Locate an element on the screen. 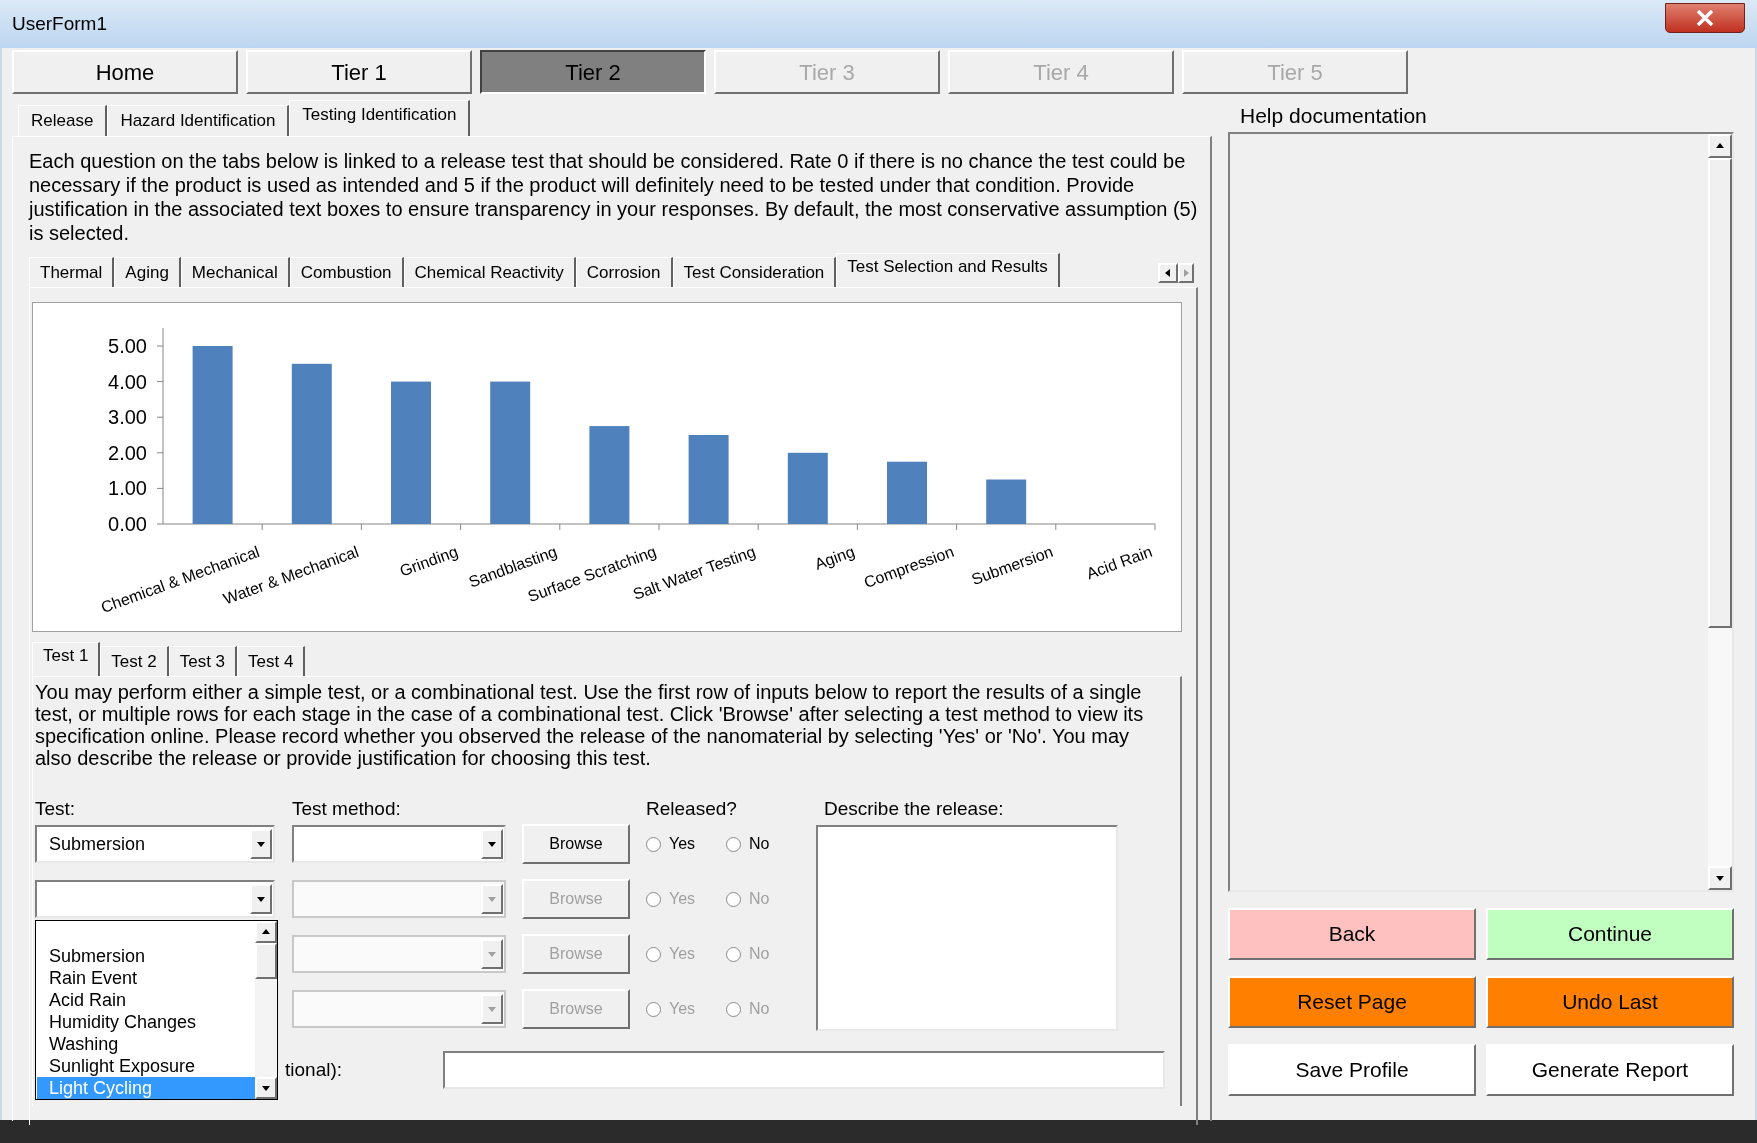 This screenshot has height=1143, width=1757. test-tab: Test 1 is located at coordinates (66, 659).